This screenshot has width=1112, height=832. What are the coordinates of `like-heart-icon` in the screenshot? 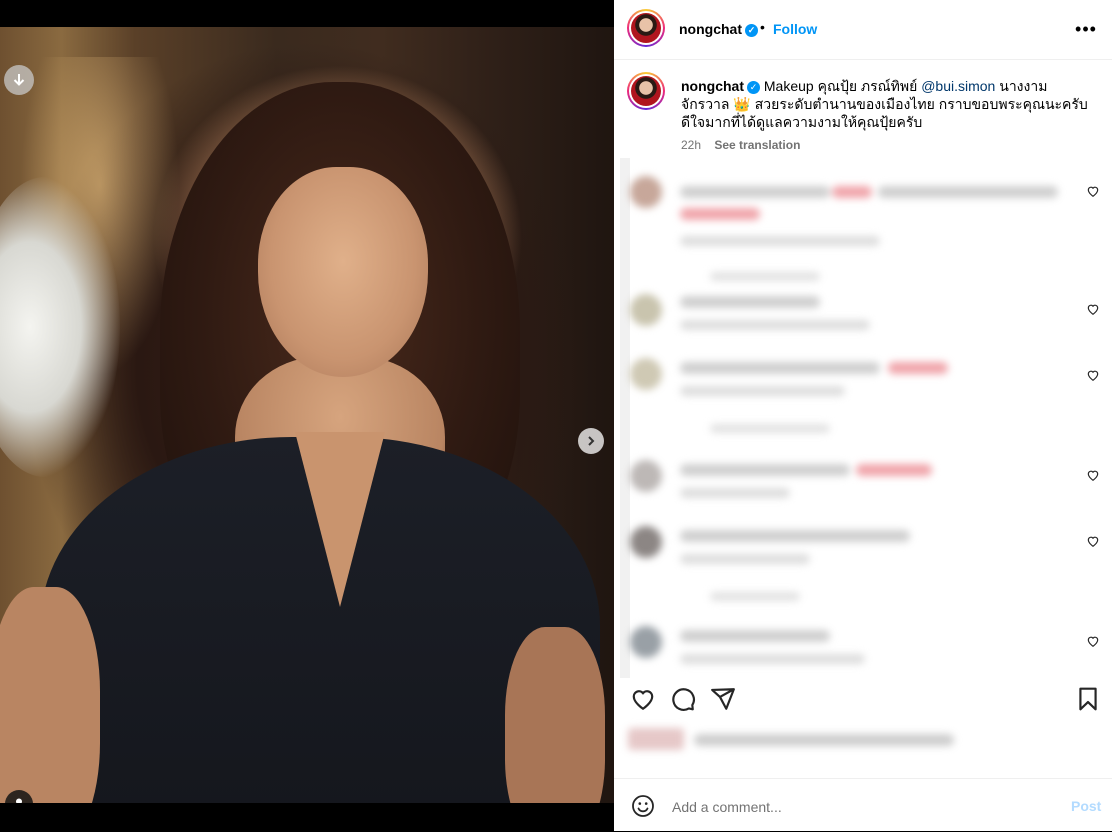 It's located at (643, 699).